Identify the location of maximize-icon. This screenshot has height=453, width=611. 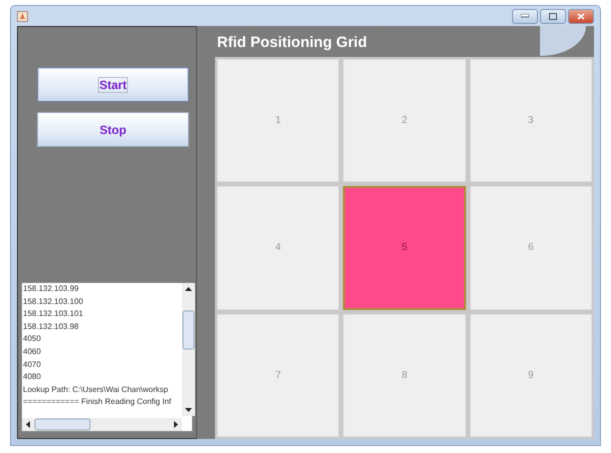
(553, 16).